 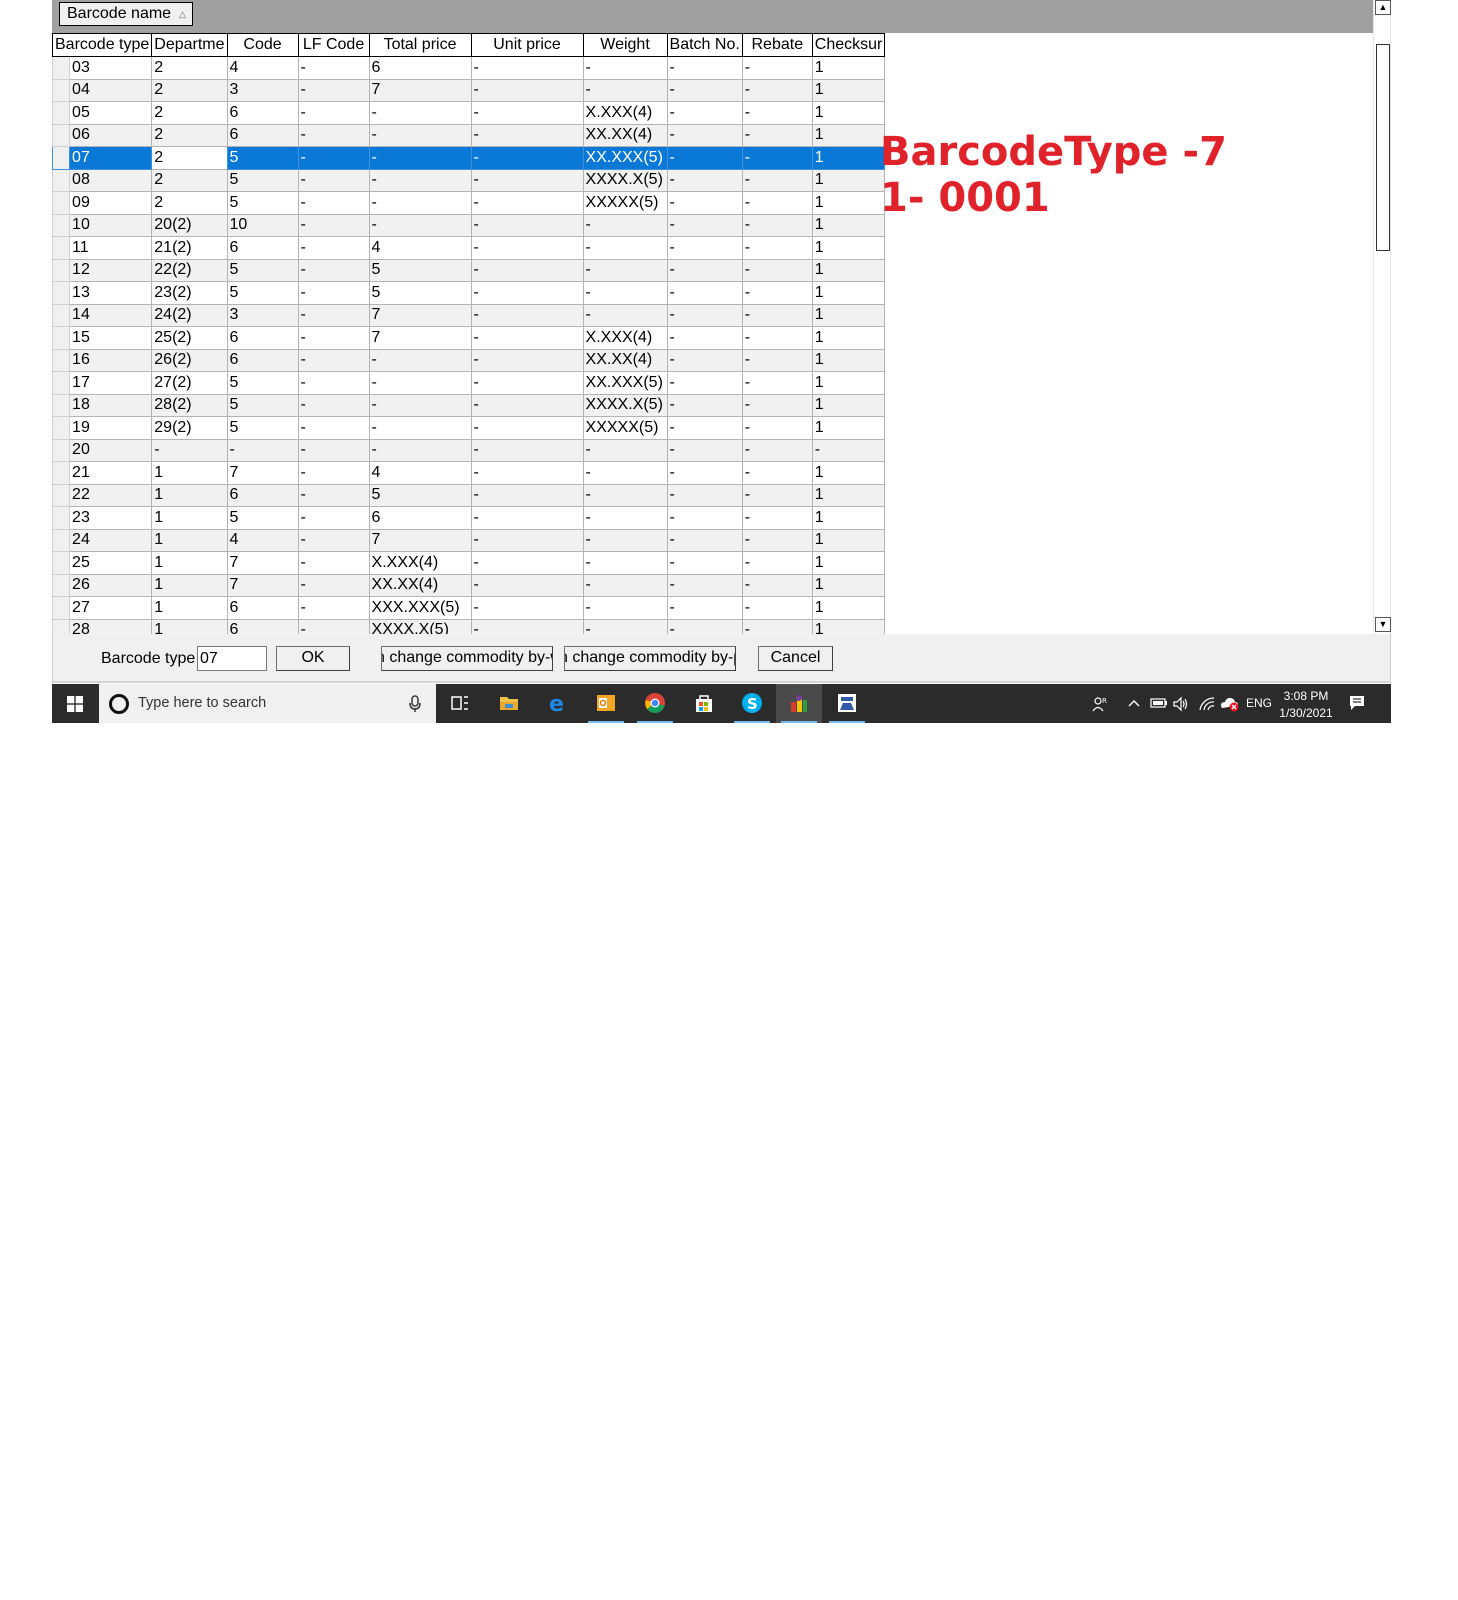 What do you see at coordinates (111, 180) in the screenshot?
I see `cell-barcode-type: 08` at bounding box center [111, 180].